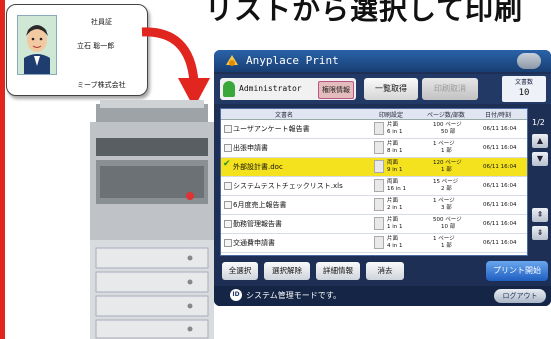 This screenshot has height=339, width=551. Describe the element at coordinates (397, 189) in the screenshot. I see `print-setting-layout: 16 in 1` at that location.